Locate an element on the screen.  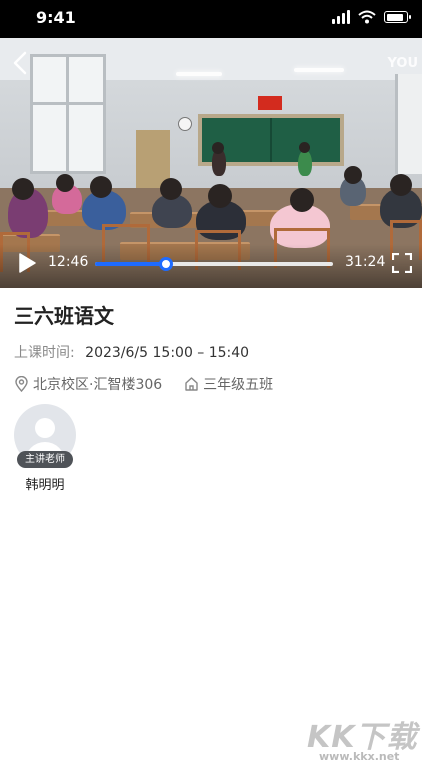
video-controls: 12:46 31:24 is located at coordinates (211, 266).